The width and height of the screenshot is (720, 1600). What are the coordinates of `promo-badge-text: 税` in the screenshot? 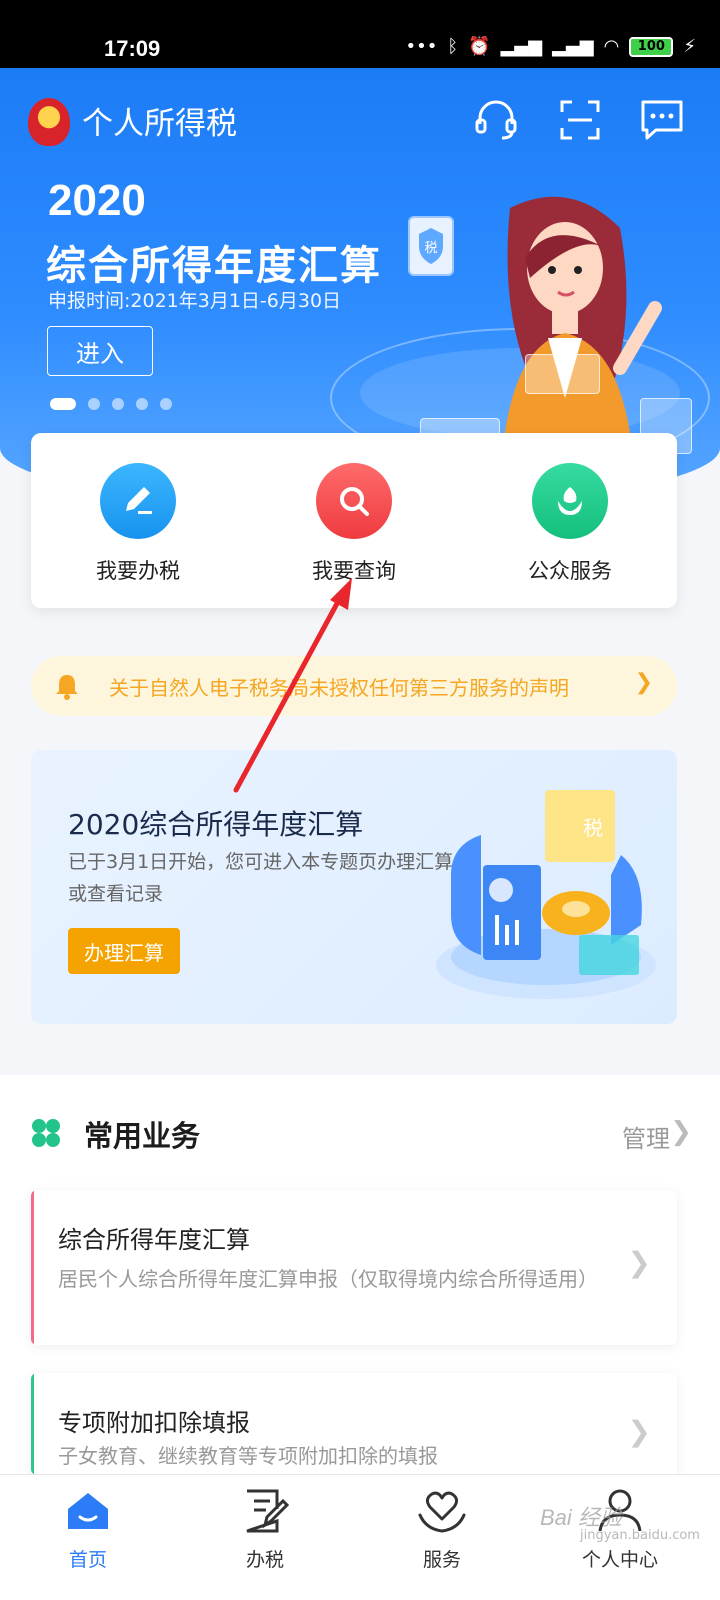 It's located at (593, 828).